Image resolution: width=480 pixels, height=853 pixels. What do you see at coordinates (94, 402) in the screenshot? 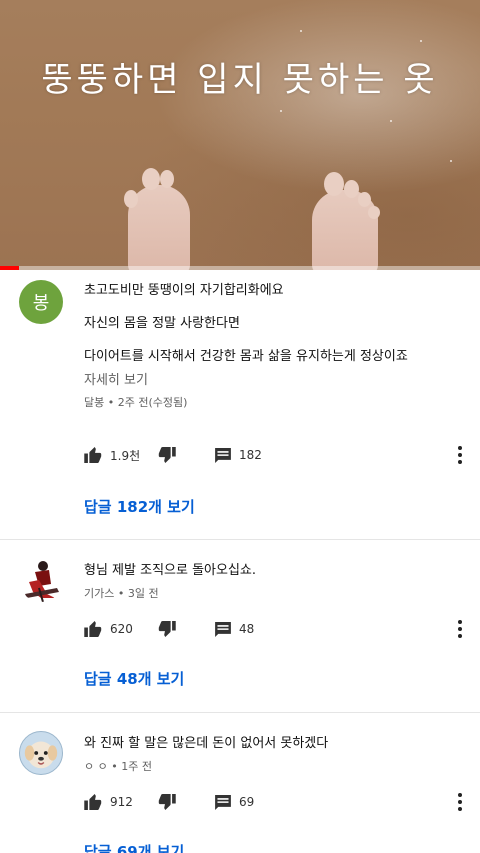
I see `comment-author: 달봉` at bounding box center [94, 402].